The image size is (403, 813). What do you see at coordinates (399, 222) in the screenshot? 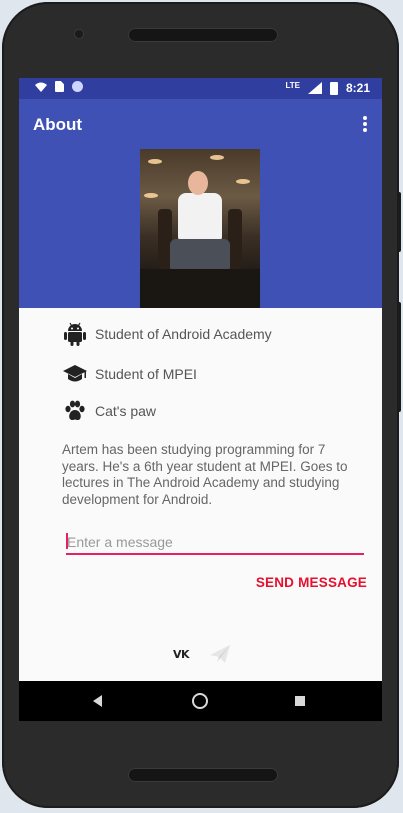
I see `power-button` at bounding box center [399, 222].